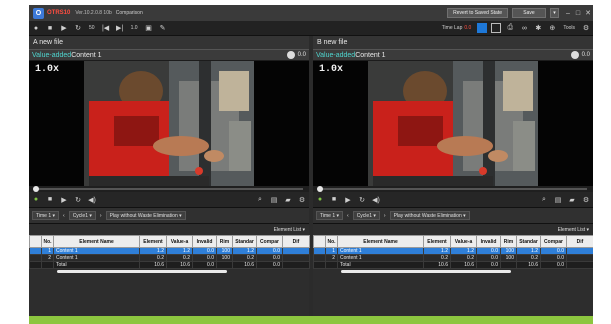 Image resolution: width=611 pixels, height=324 pixels. Describe the element at coordinates (482, 28) in the screenshot. I see `layout-split-icon` at that location.